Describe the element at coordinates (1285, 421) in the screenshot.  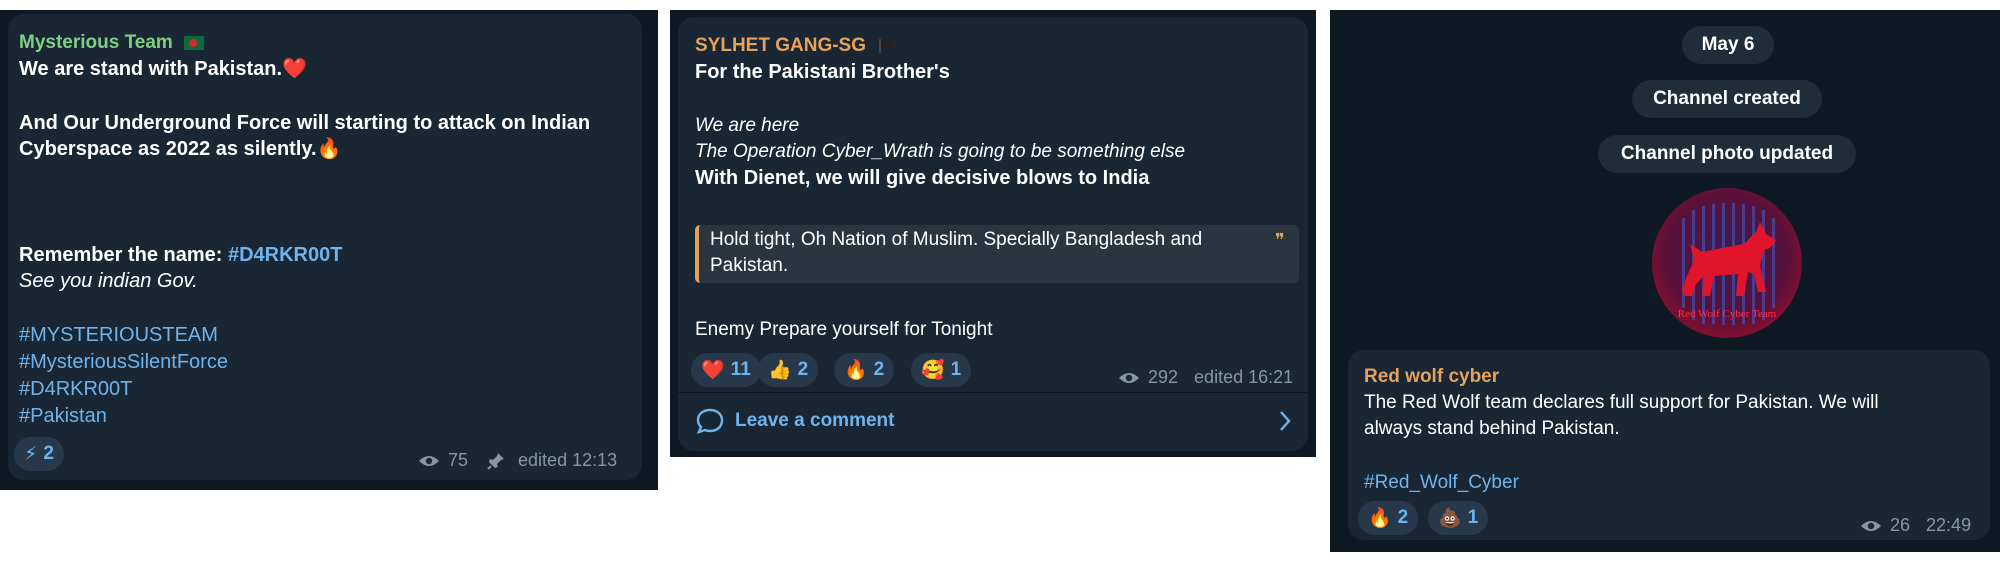
I see `chevron-right-icon` at that location.